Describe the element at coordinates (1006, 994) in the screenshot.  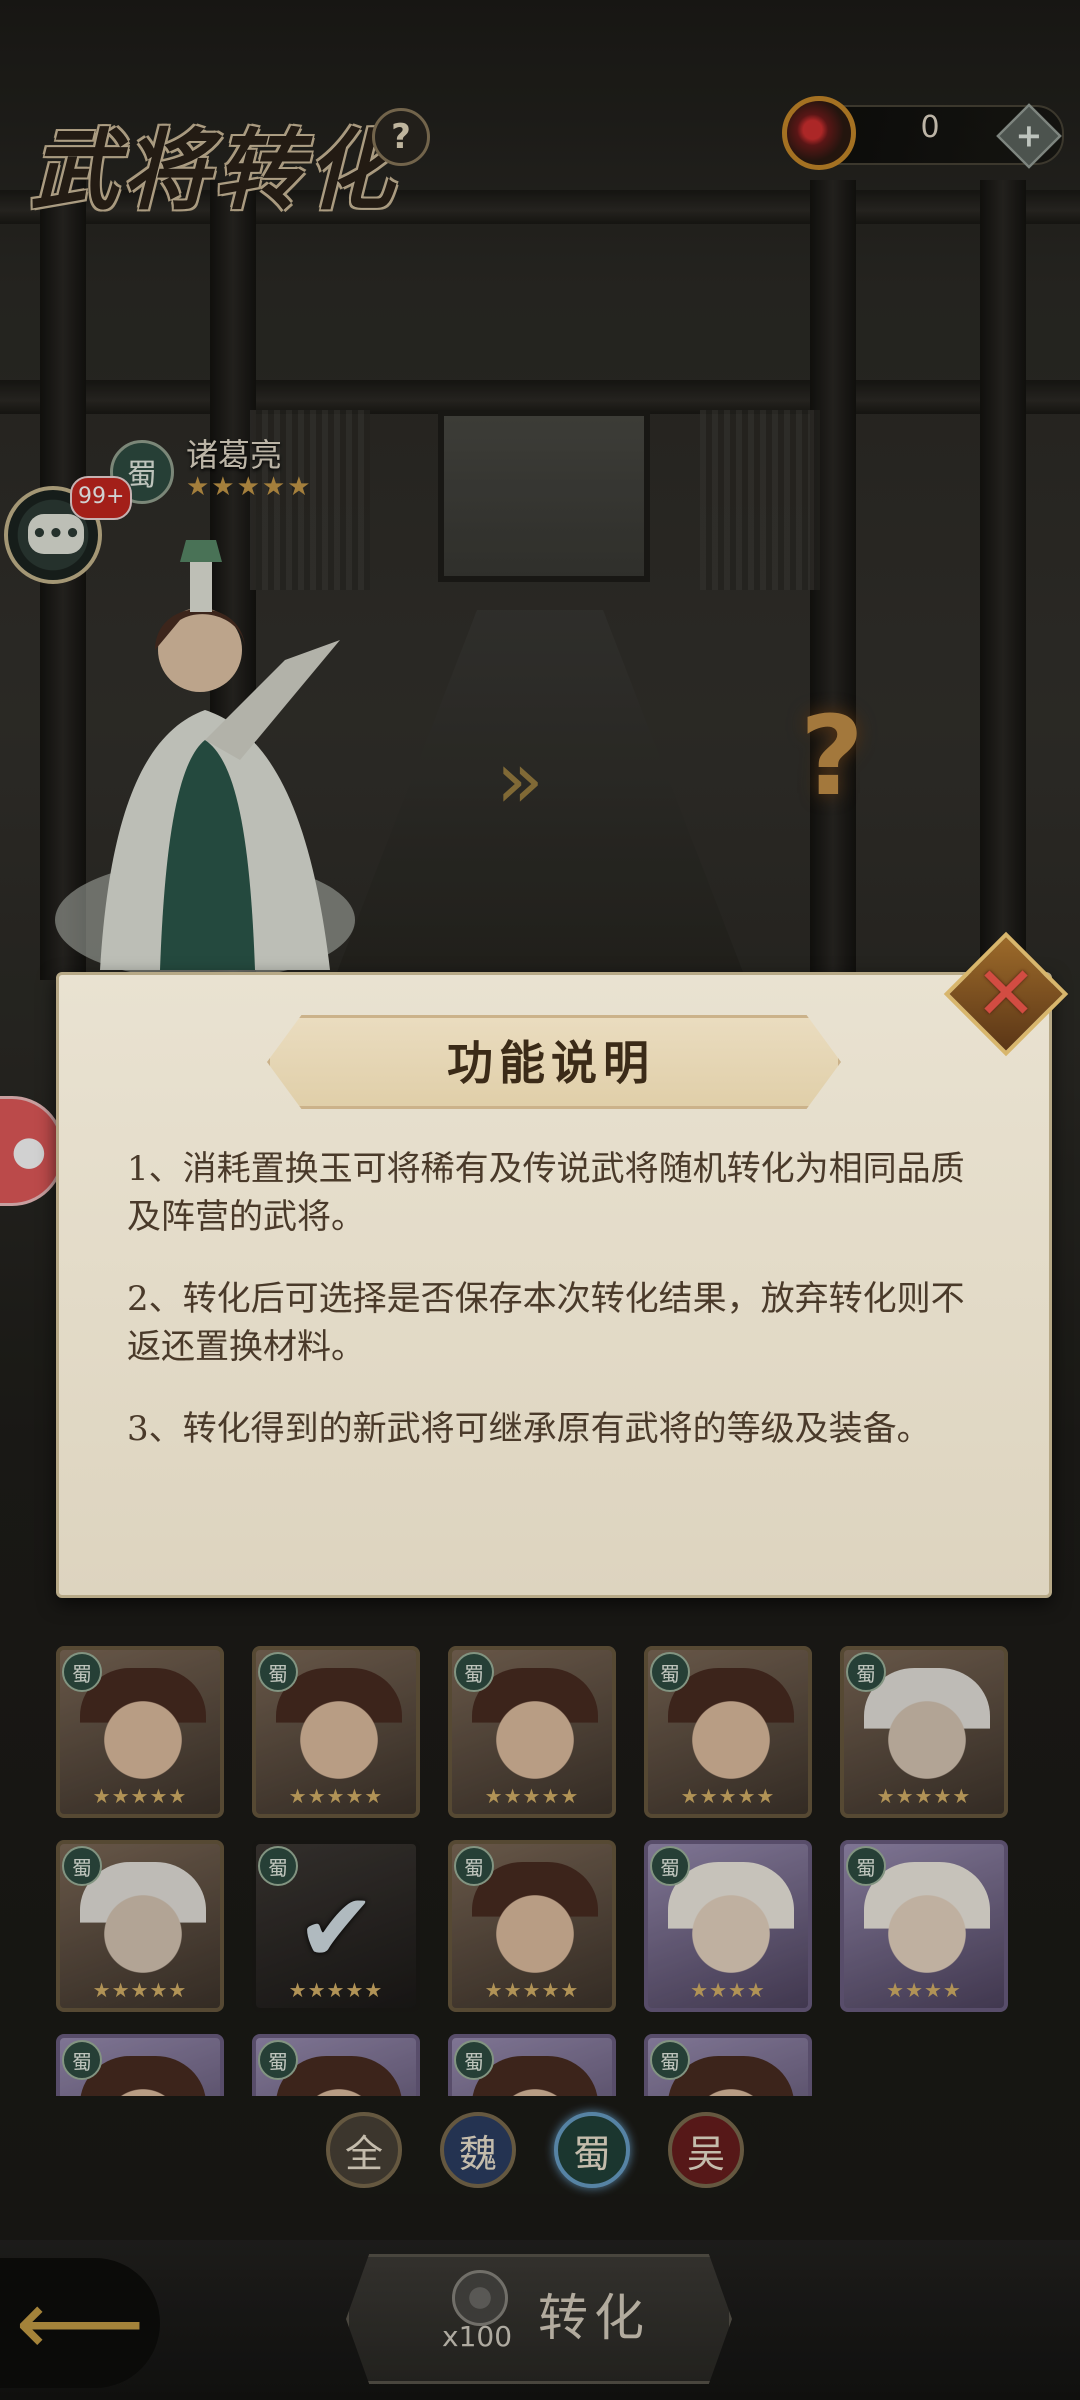
I see `close-icon: ✕` at that location.